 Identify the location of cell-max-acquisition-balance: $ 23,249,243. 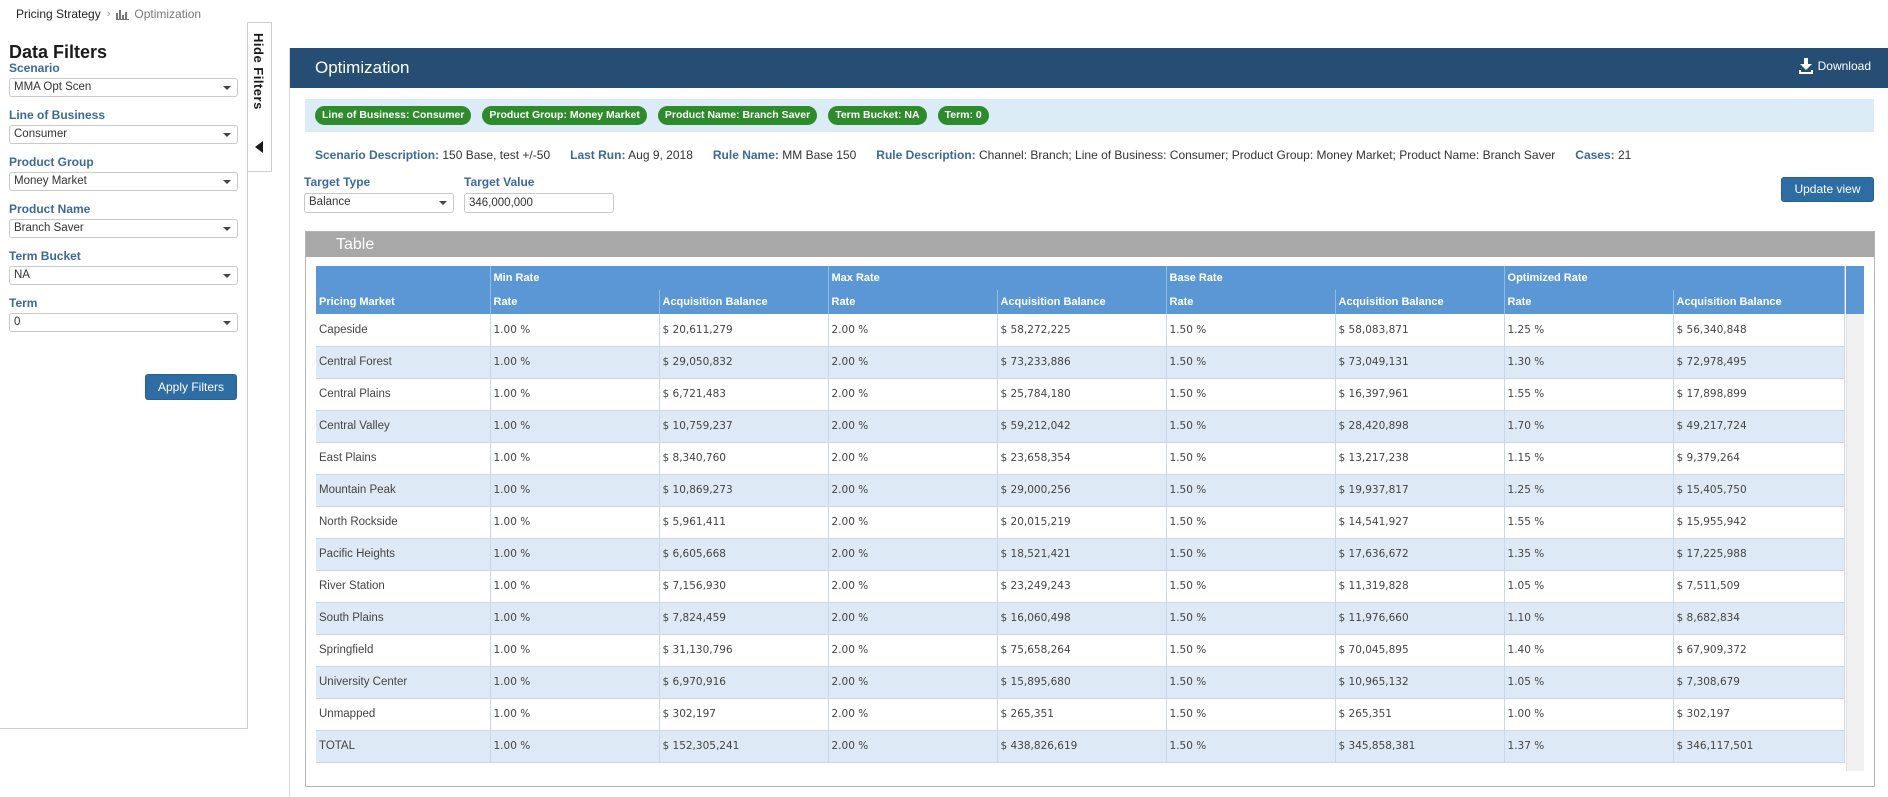
(1082, 586).